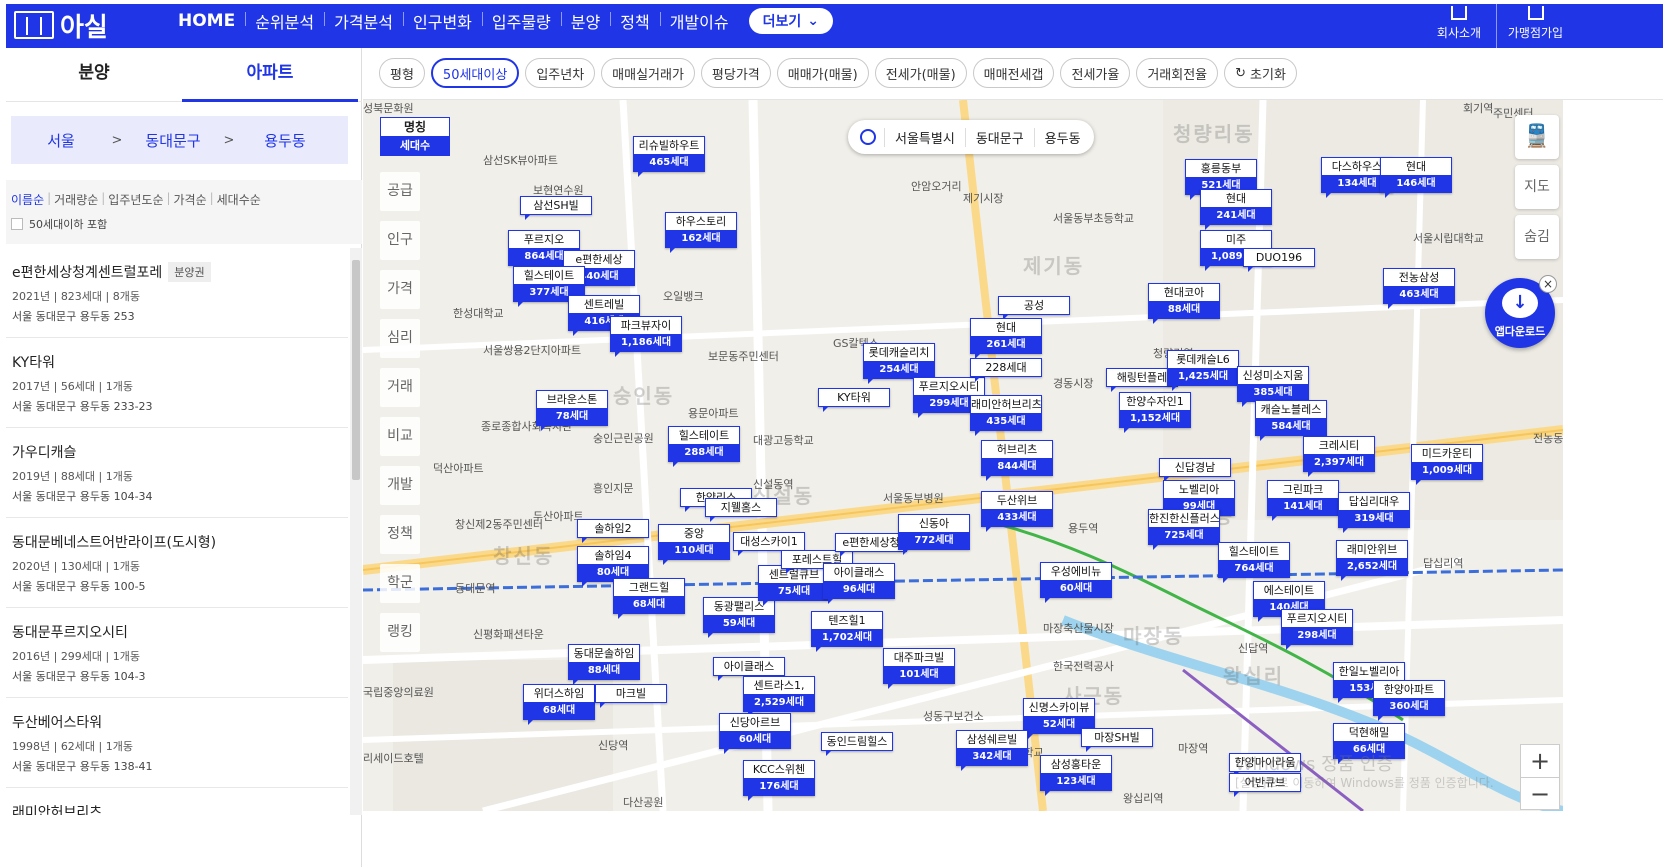  What do you see at coordinates (30, 199) in the screenshot?
I see `sort-by-name: 이름순` at bounding box center [30, 199].